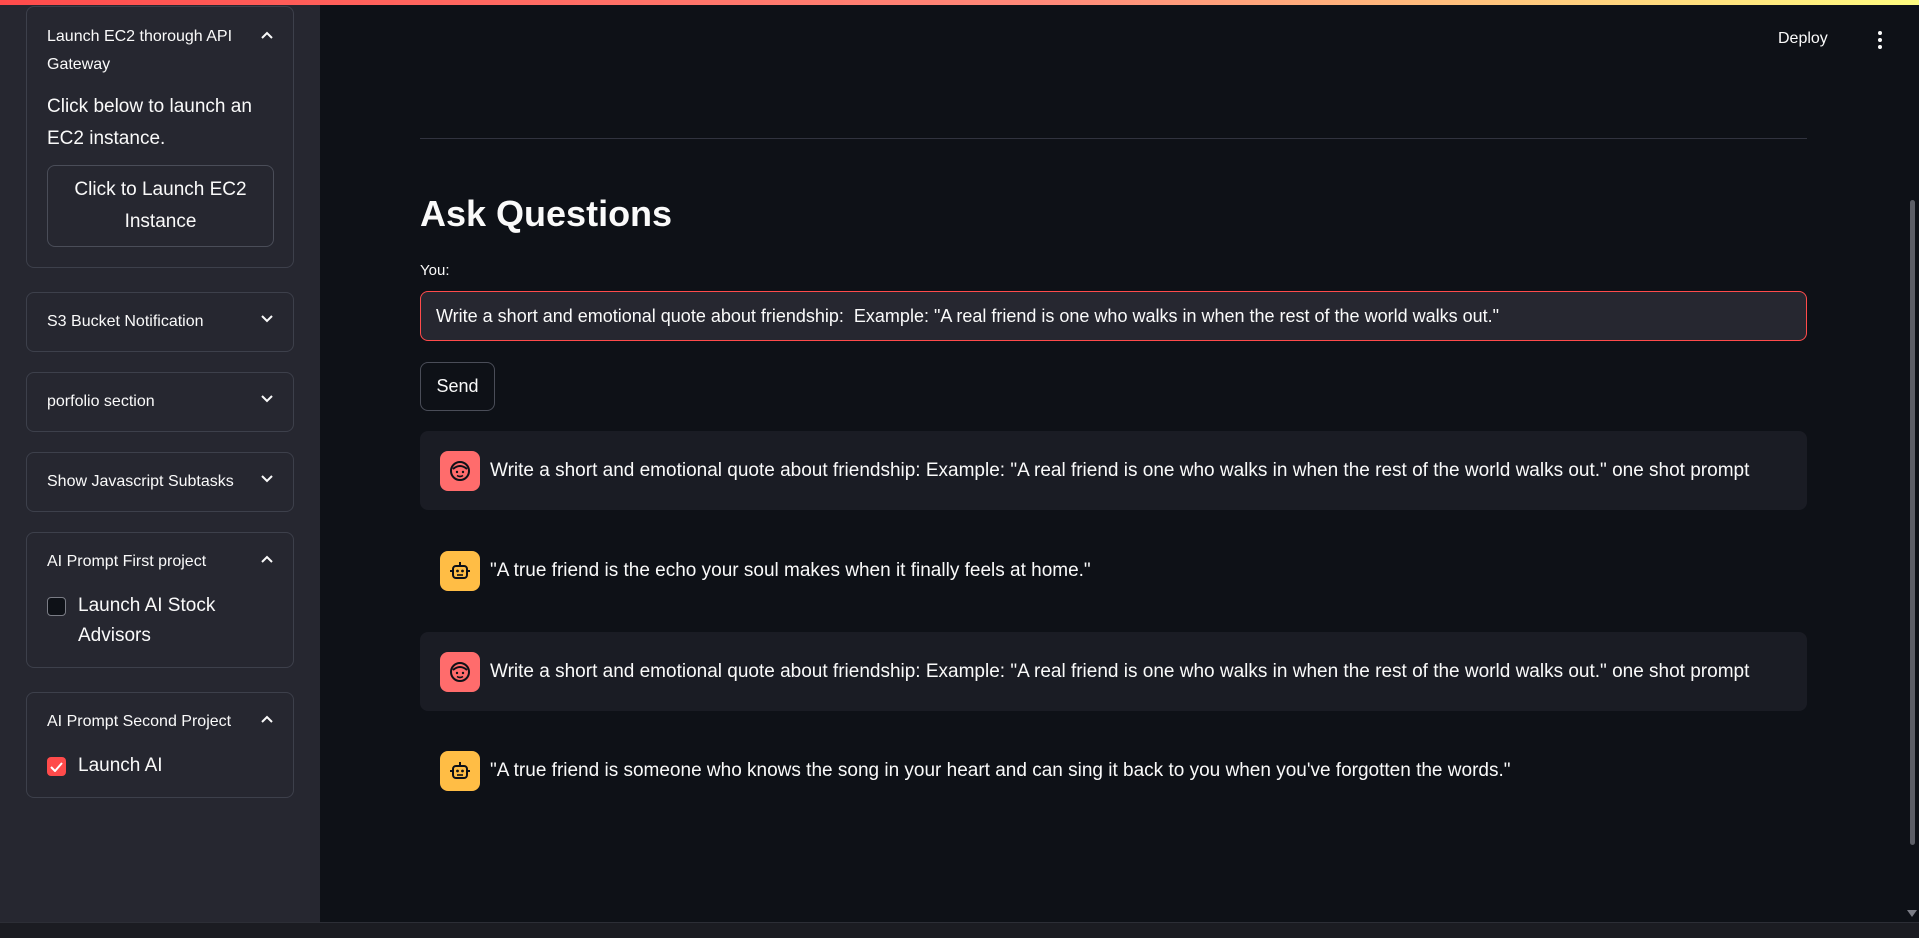  What do you see at coordinates (1113, 316) in the screenshot?
I see `question-input` at bounding box center [1113, 316].